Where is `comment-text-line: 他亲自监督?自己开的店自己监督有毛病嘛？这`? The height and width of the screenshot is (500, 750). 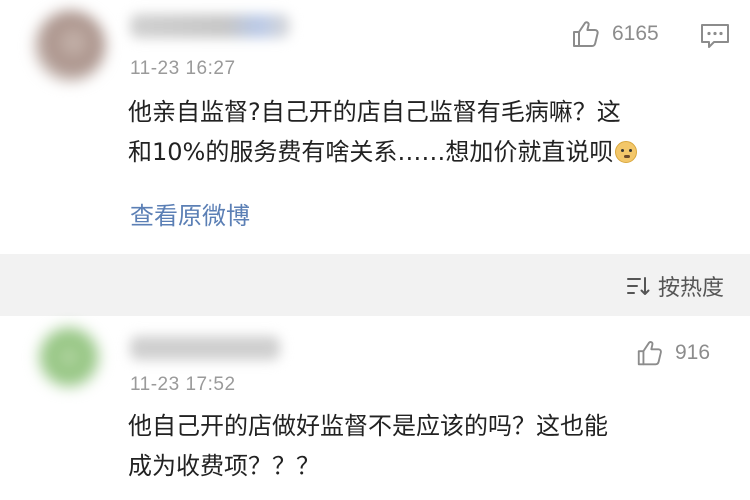
comment-text-line: 他亲自监督?自己开的店自己监督有毛病嘛？这 is located at coordinates (374, 112).